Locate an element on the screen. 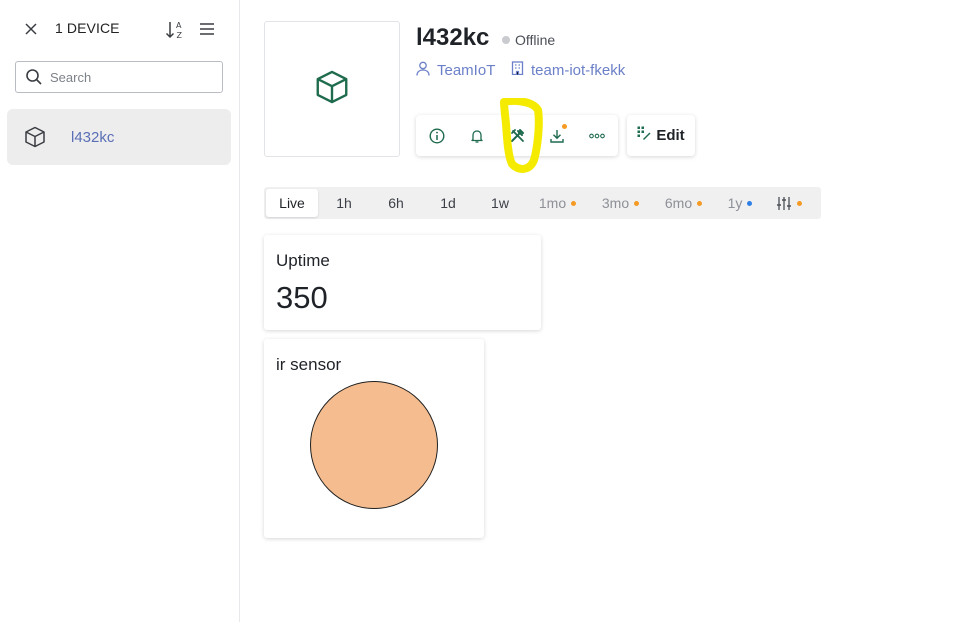 Image resolution: width=978 pixels, height=622 pixels. edit-label: Edit is located at coordinates (670, 135).